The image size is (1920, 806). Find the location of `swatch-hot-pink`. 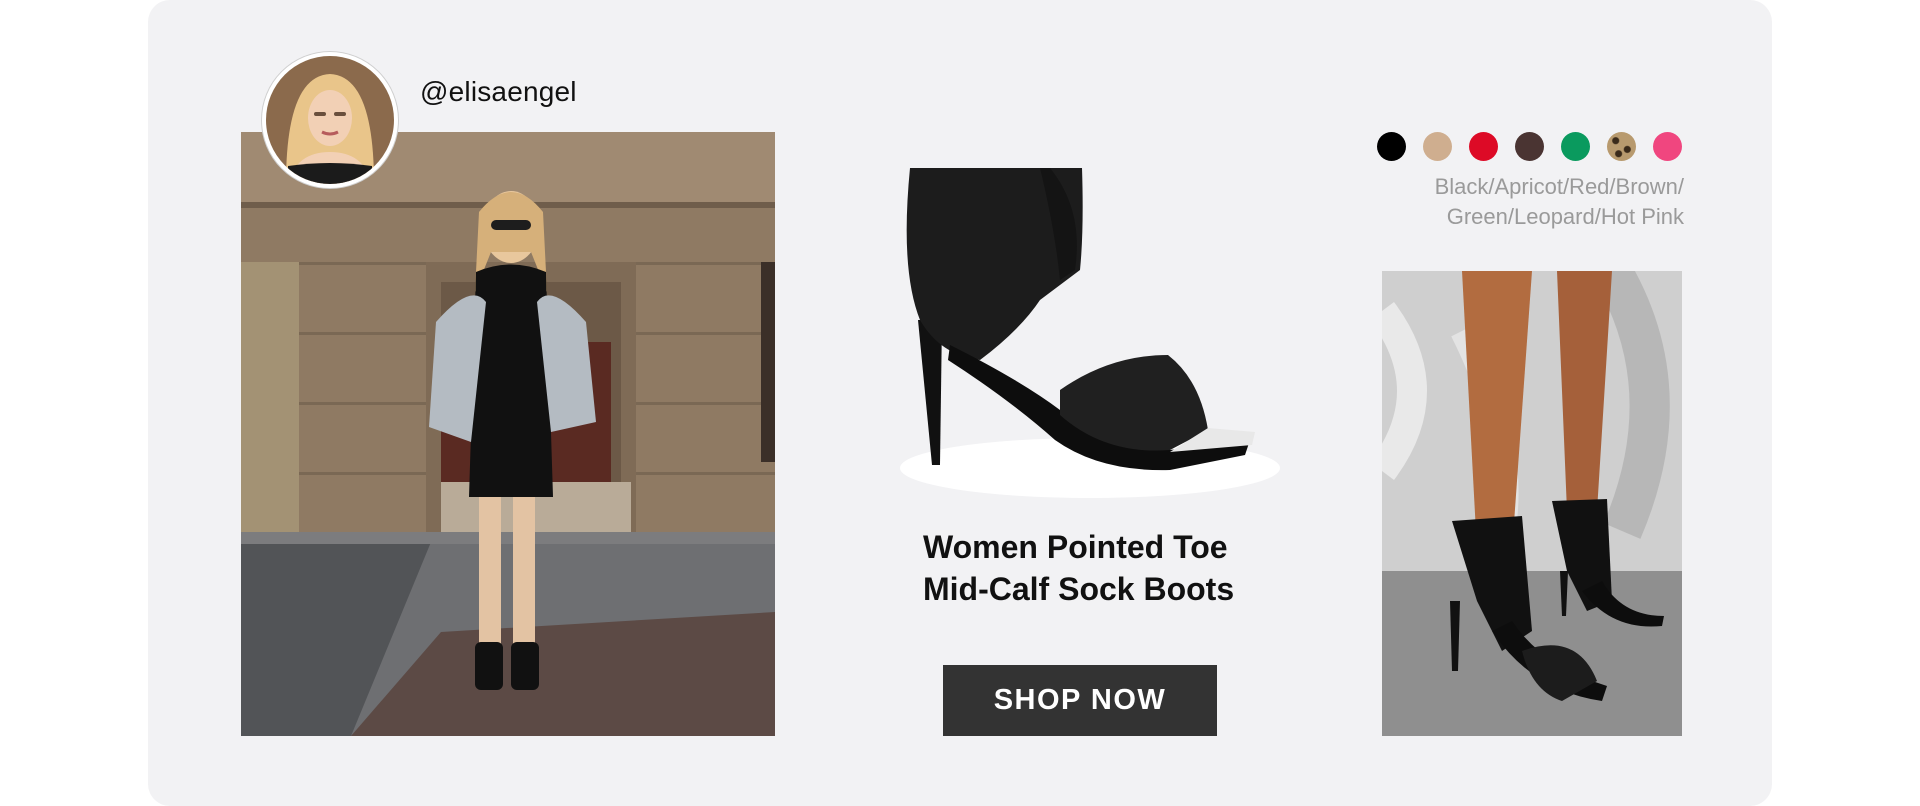

swatch-hot-pink is located at coordinates (1667, 146).